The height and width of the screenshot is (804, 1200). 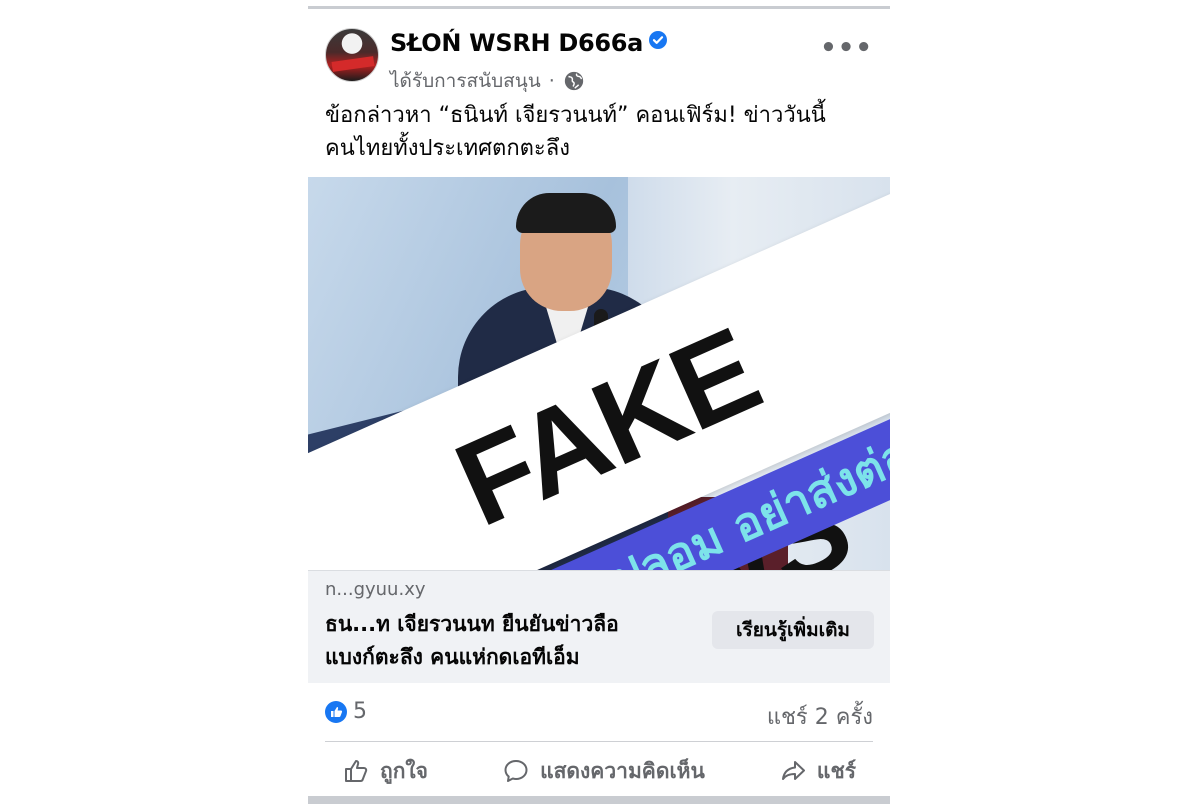 I want to click on share-label: แชร์, so click(x=836, y=770).